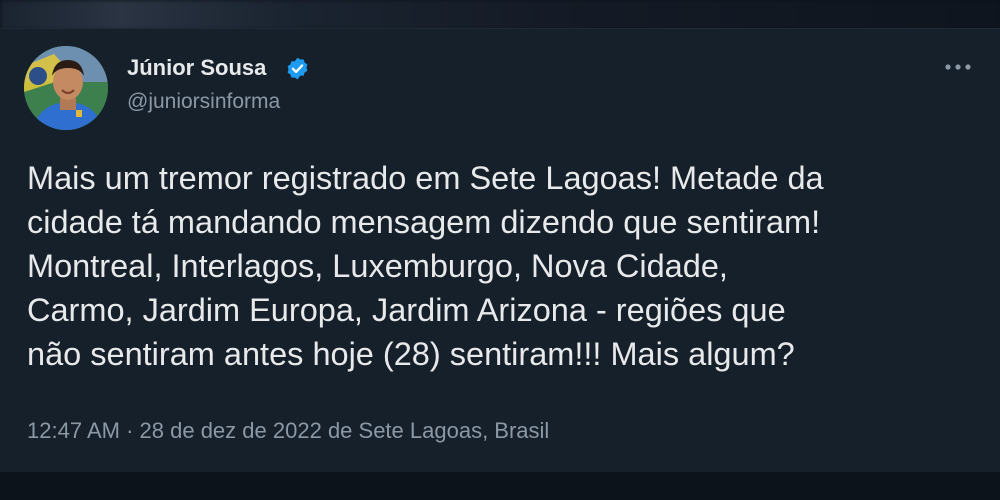  I want to click on avatar, so click(66, 88).